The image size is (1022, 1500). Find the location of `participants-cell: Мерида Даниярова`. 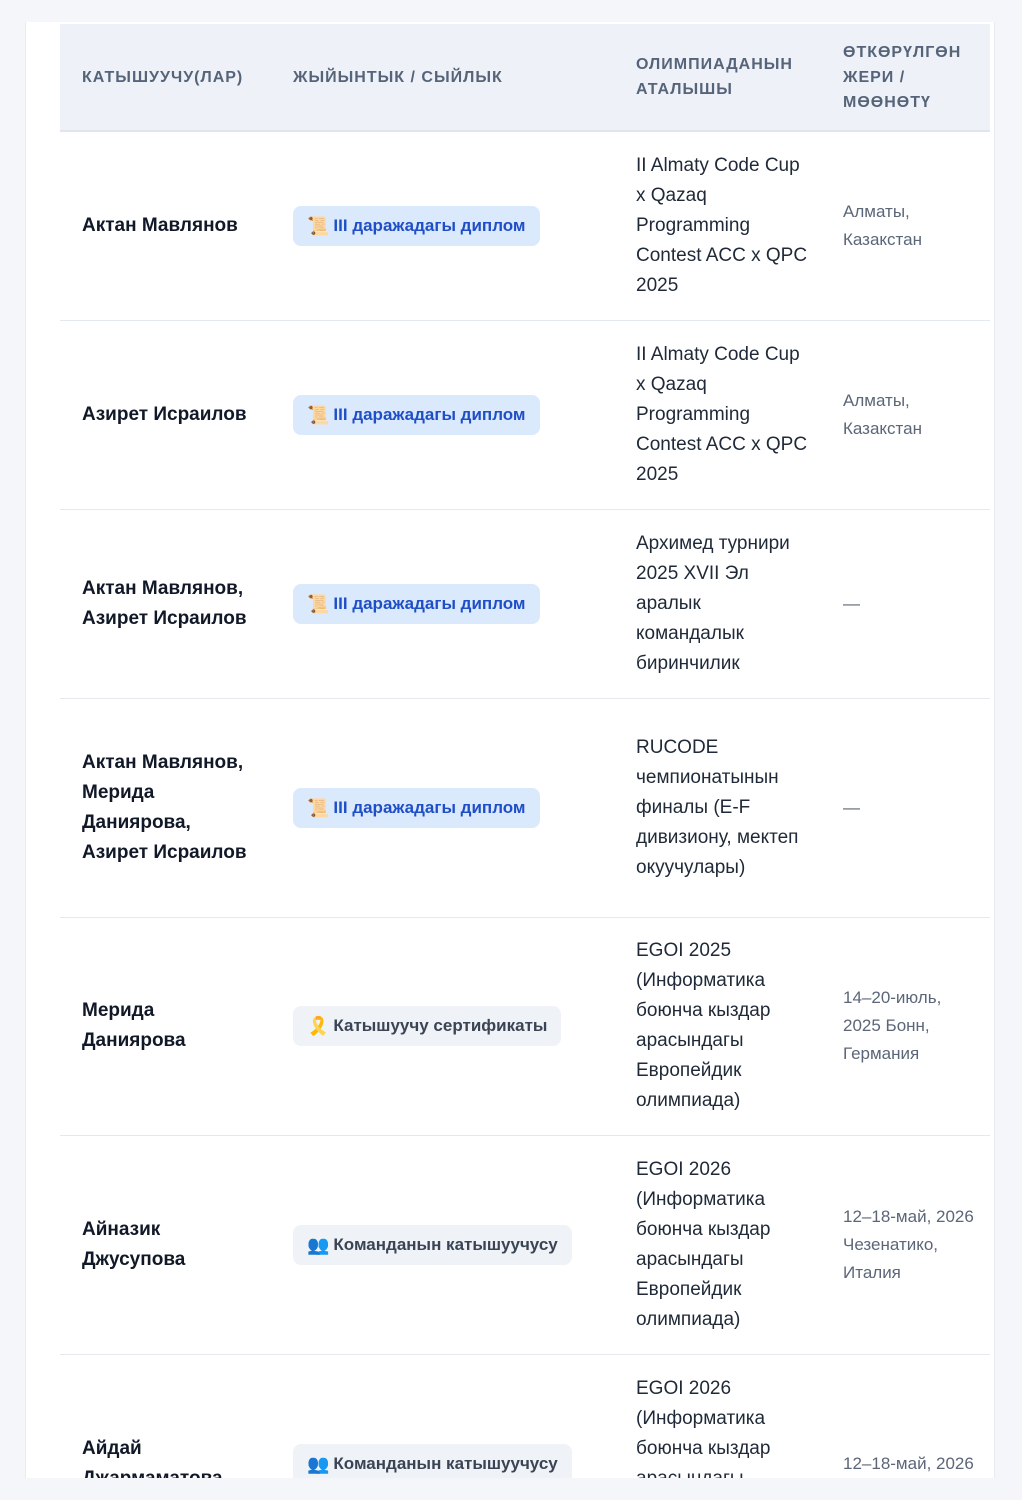

participants-cell: Мерида Даниярова is located at coordinates (165, 1026).